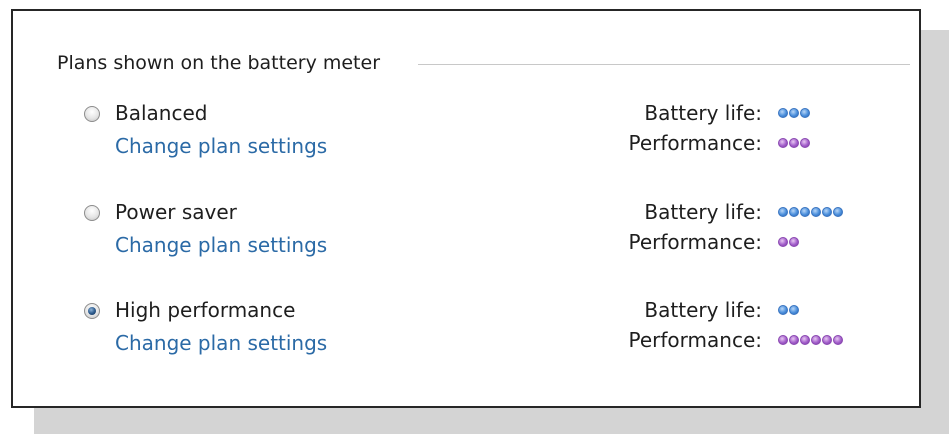 The width and height of the screenshot is (949, 434). Describe the element at coordinates (219, 63) in the screenshot. I see `group-title: Plans shown on the battery meter` at that location.